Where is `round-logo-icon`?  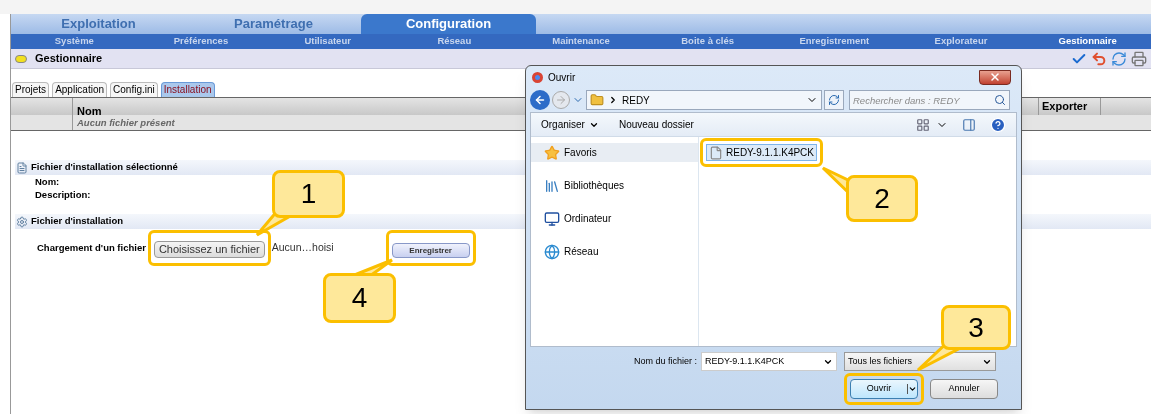
round-logo-icon is located at coordinates (537, 77).